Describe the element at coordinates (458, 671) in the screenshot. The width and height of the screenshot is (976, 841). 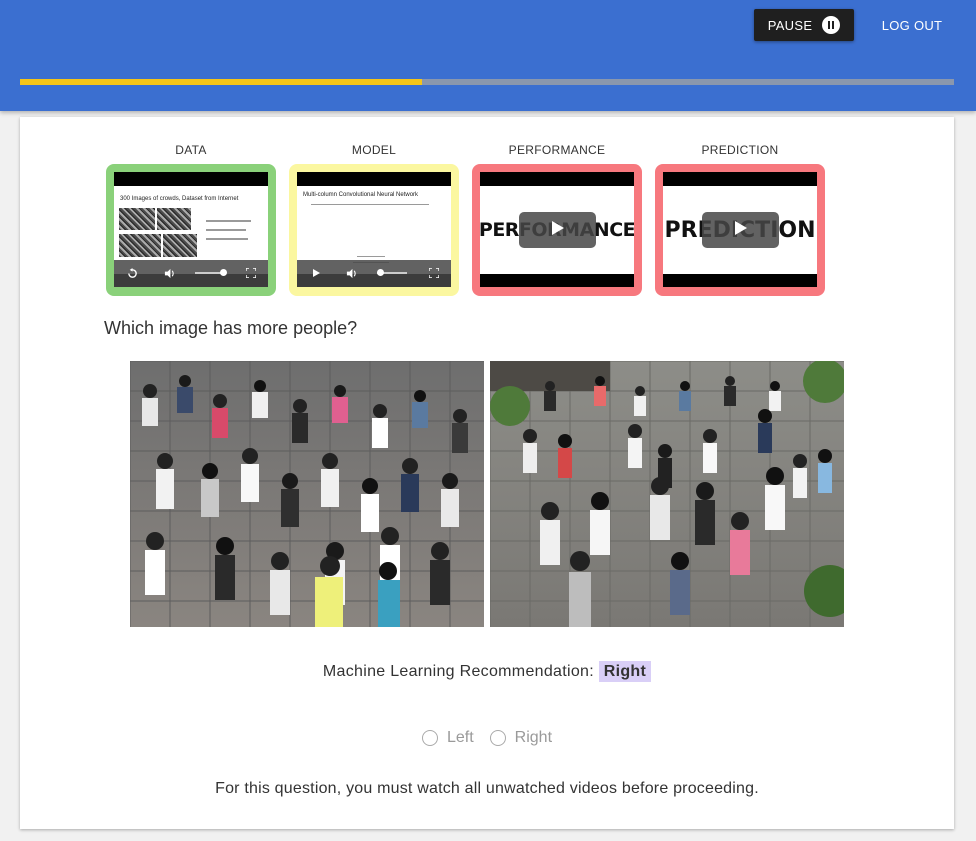
I see `recommendation-prefix: Machine Learning Recommendation:` at that location.